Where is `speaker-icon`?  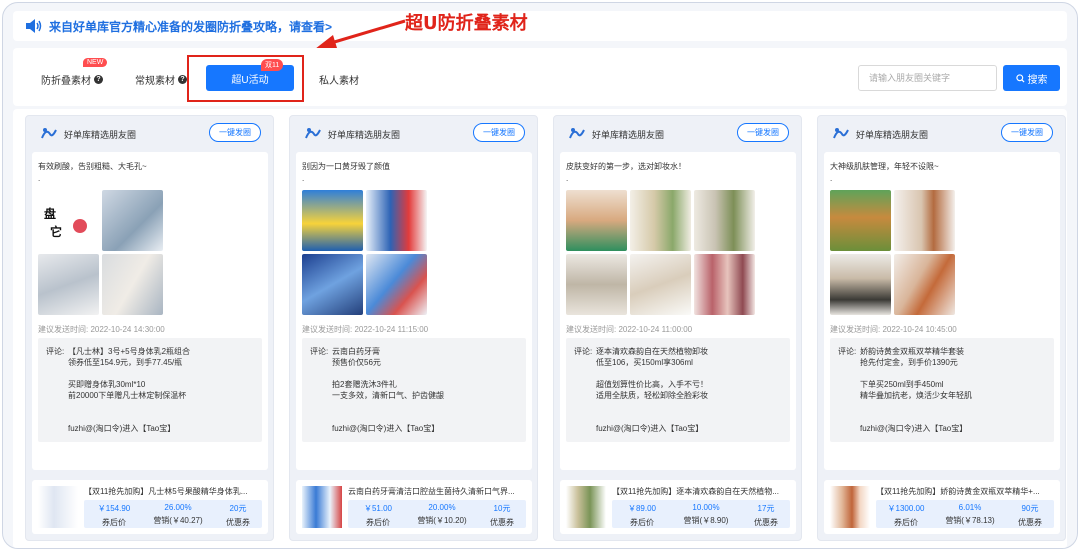 speaker-icon is located at coordinates (34, 26).